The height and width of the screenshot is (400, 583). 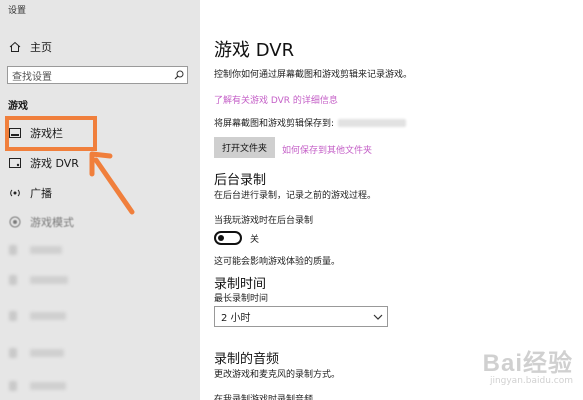 What do you see at coordinates (327, 149) in the screenshot?
I see `save-elsewhere-link: 如何保存到其他文件夹` at bounding box center [327, 149].